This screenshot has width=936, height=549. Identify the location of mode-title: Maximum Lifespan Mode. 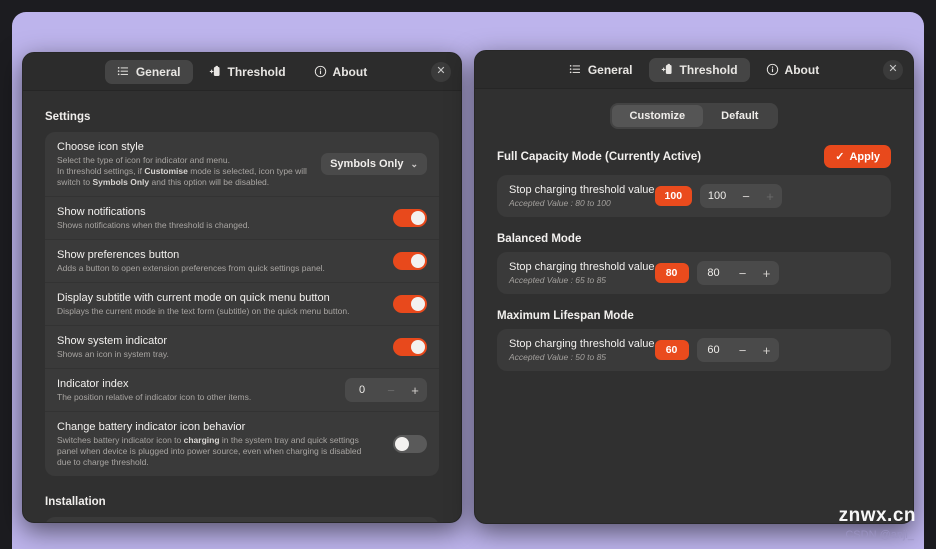
(565, 316).